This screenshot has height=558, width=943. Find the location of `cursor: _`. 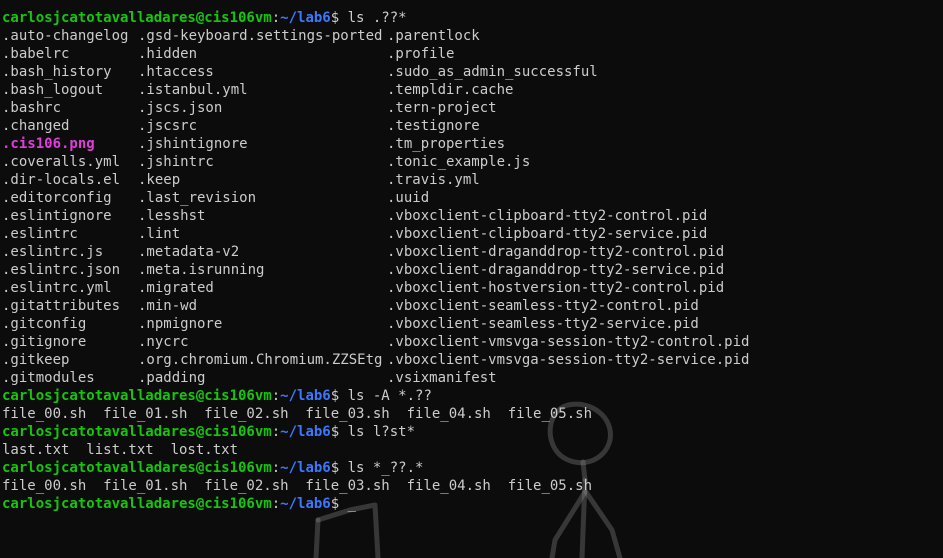

cursor: _ is located at coordinates (352, 504).